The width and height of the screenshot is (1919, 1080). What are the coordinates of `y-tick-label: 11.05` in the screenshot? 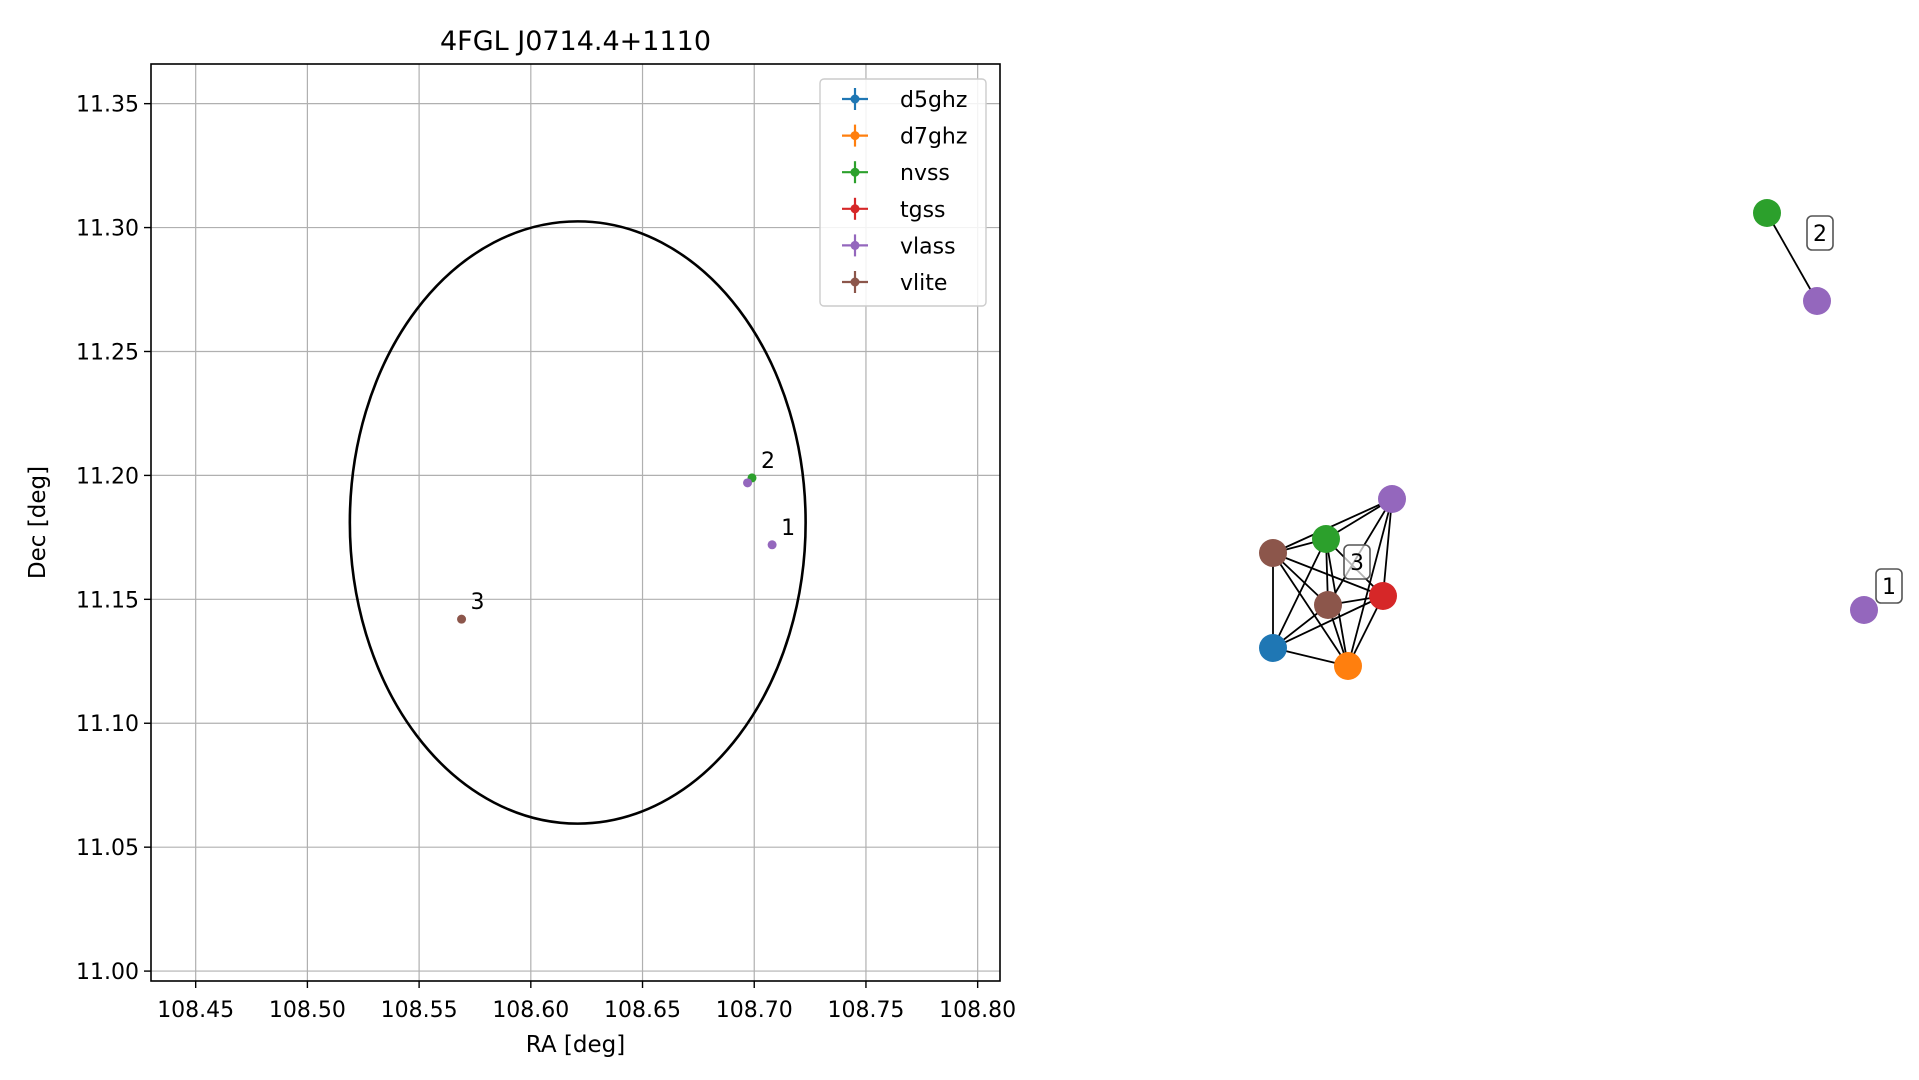 It's located at (107, 848).